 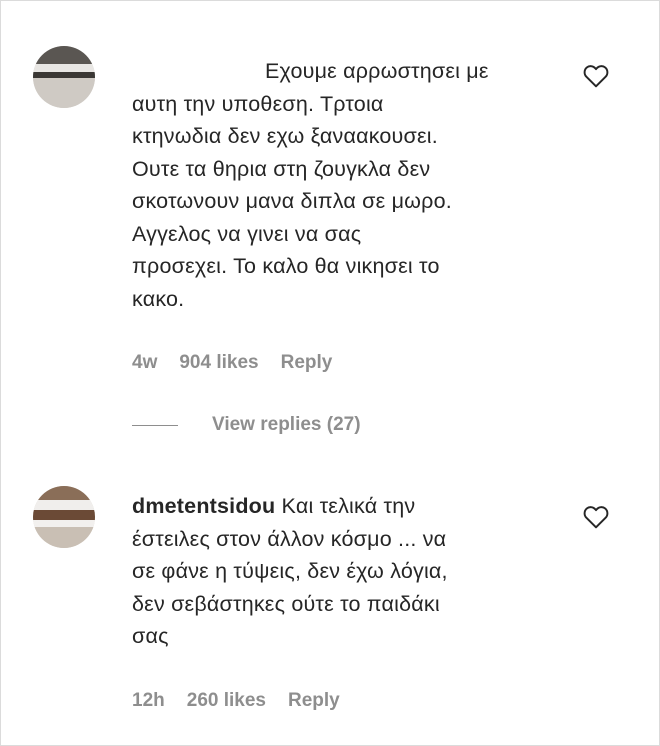 What do you see at coordinates (286, 603) in the screenshot?
I see `comment-line: δεν σεβάστηκες ούτε το παιδάκι` at bounding box center [286, 603].